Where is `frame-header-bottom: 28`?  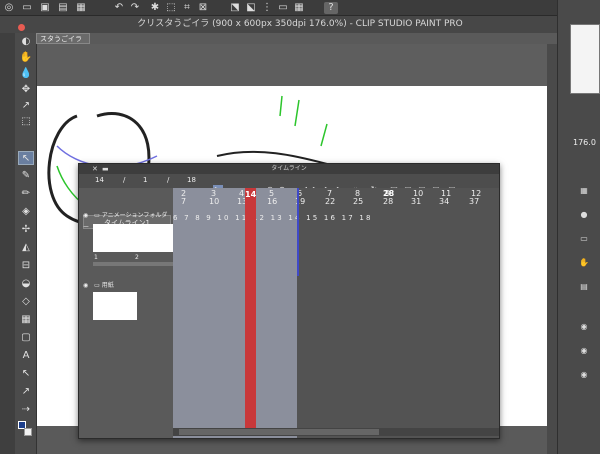
frame-header-bottom: 28 is located at coordinates (388, 201).